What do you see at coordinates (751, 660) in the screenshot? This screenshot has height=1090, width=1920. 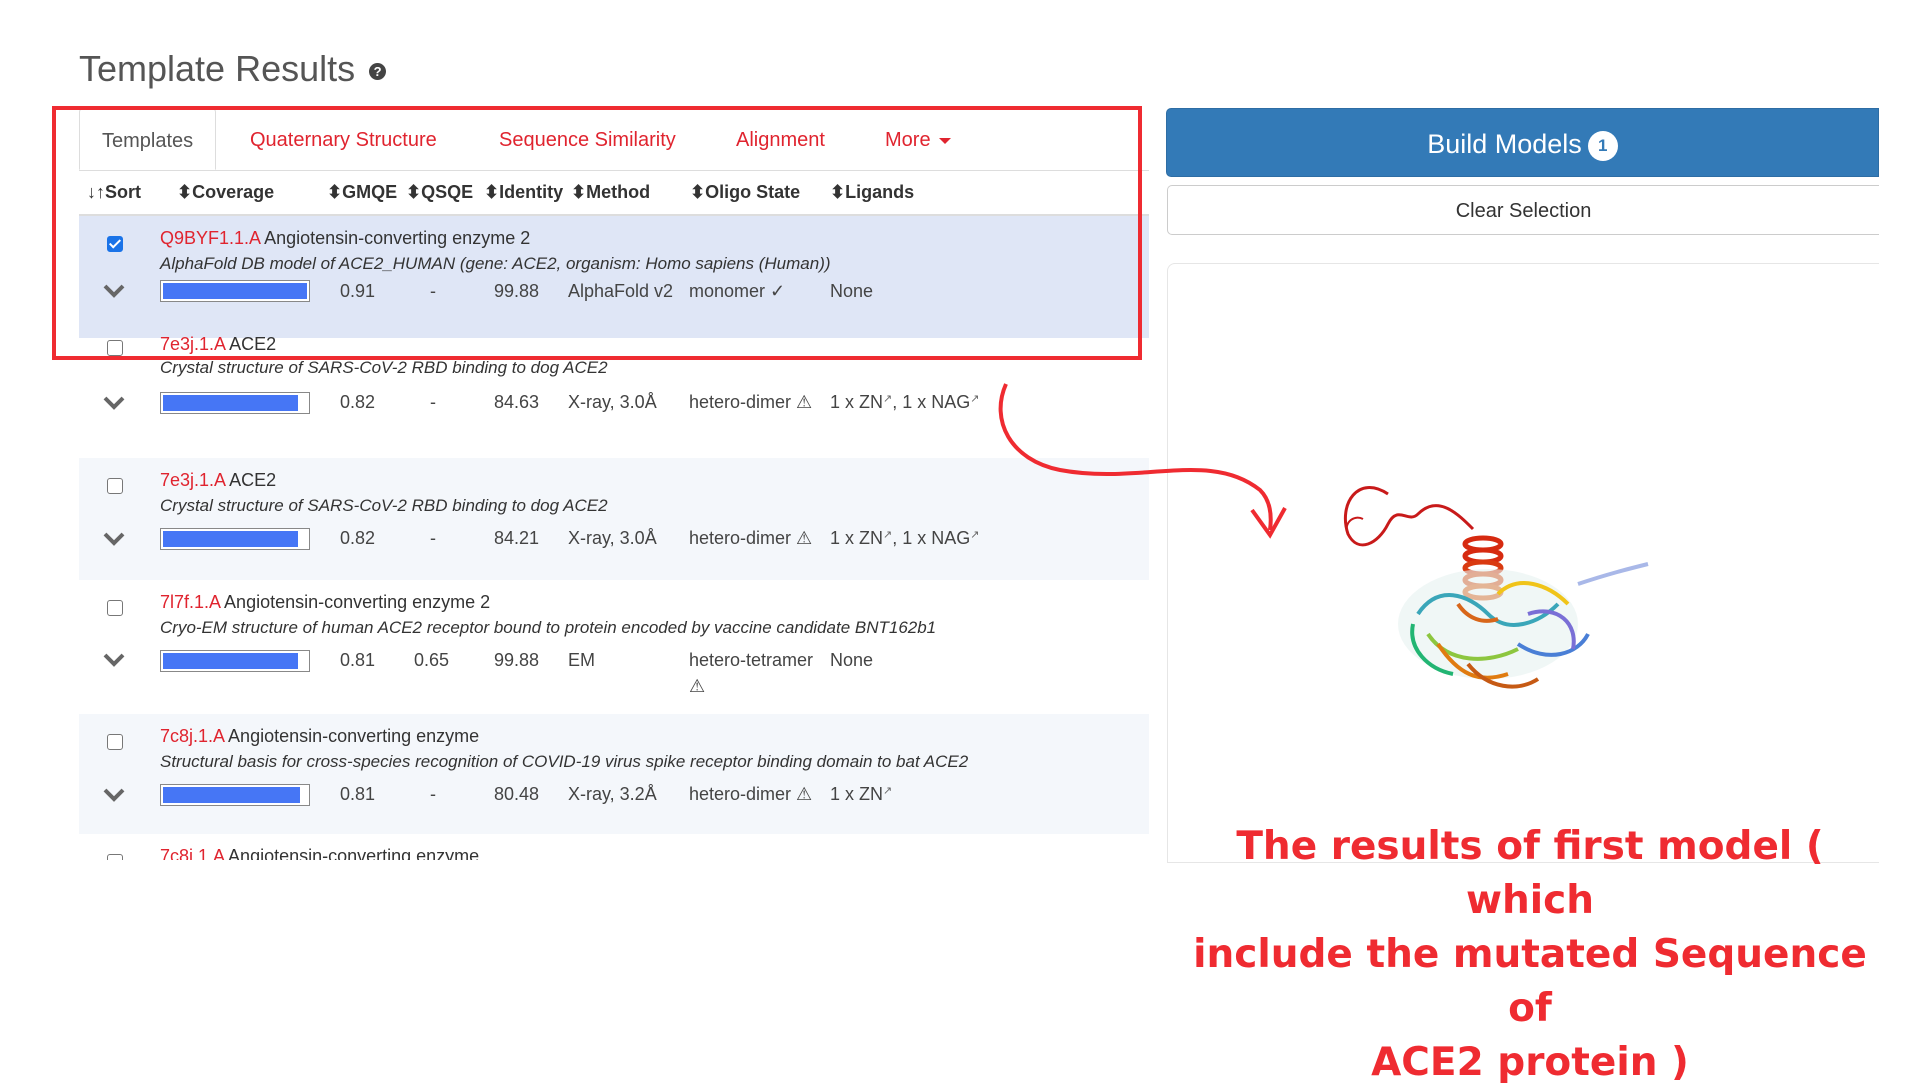 I see `oligo-state-value: hetero-tetramer` at bounding box center [751, 660].